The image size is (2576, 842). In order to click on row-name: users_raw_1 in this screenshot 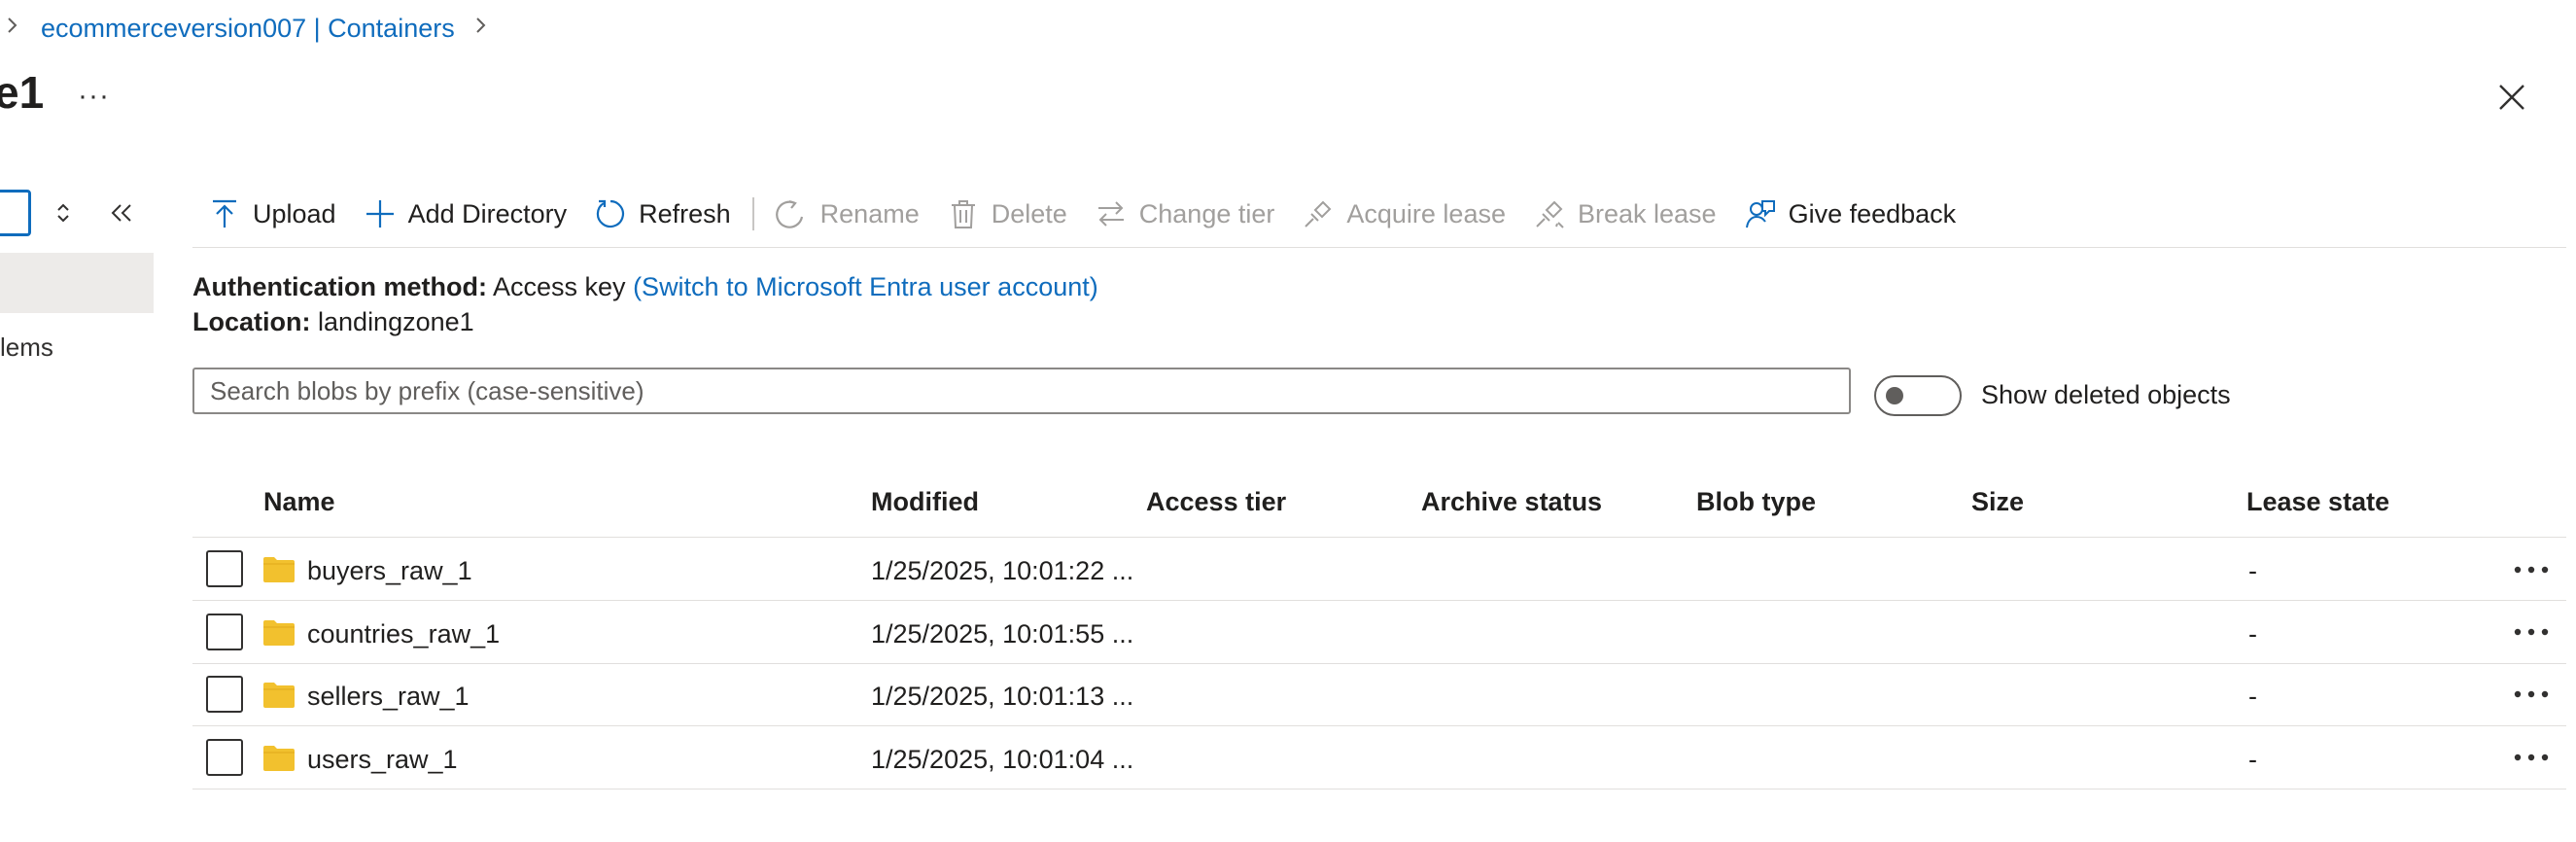, I will do `click(382, 760)`.